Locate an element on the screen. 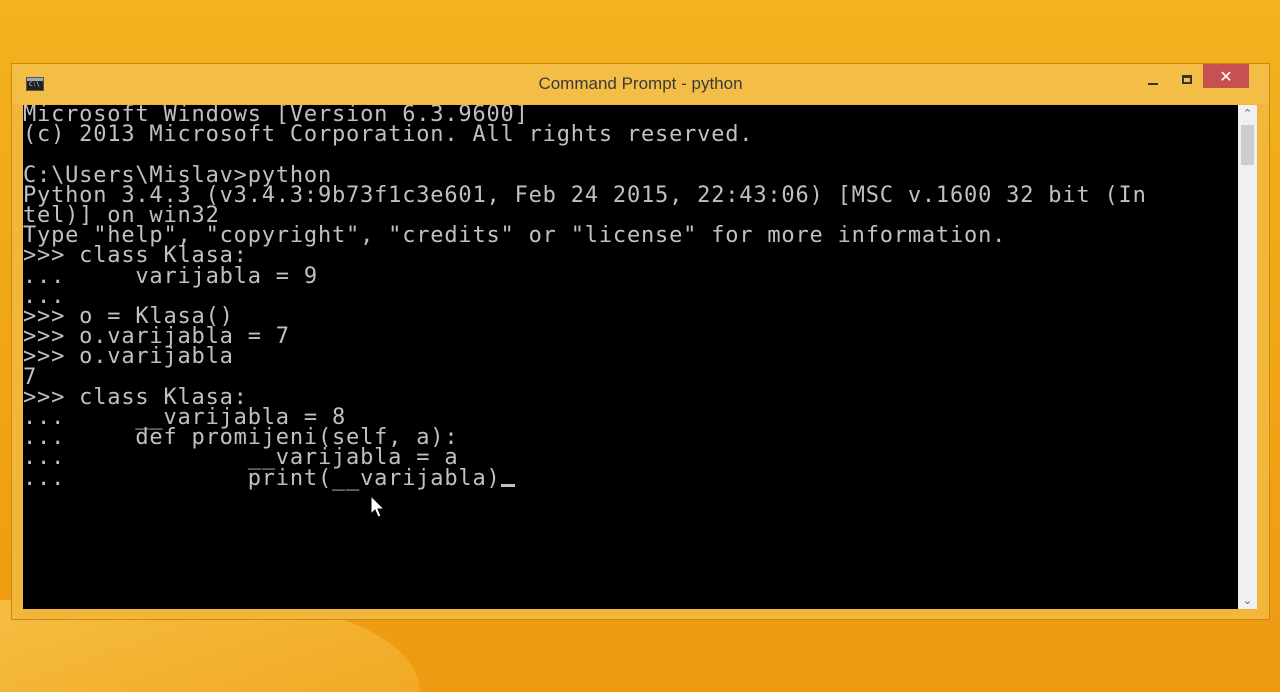  maximize-icon is located at coordinates (1187, 79).